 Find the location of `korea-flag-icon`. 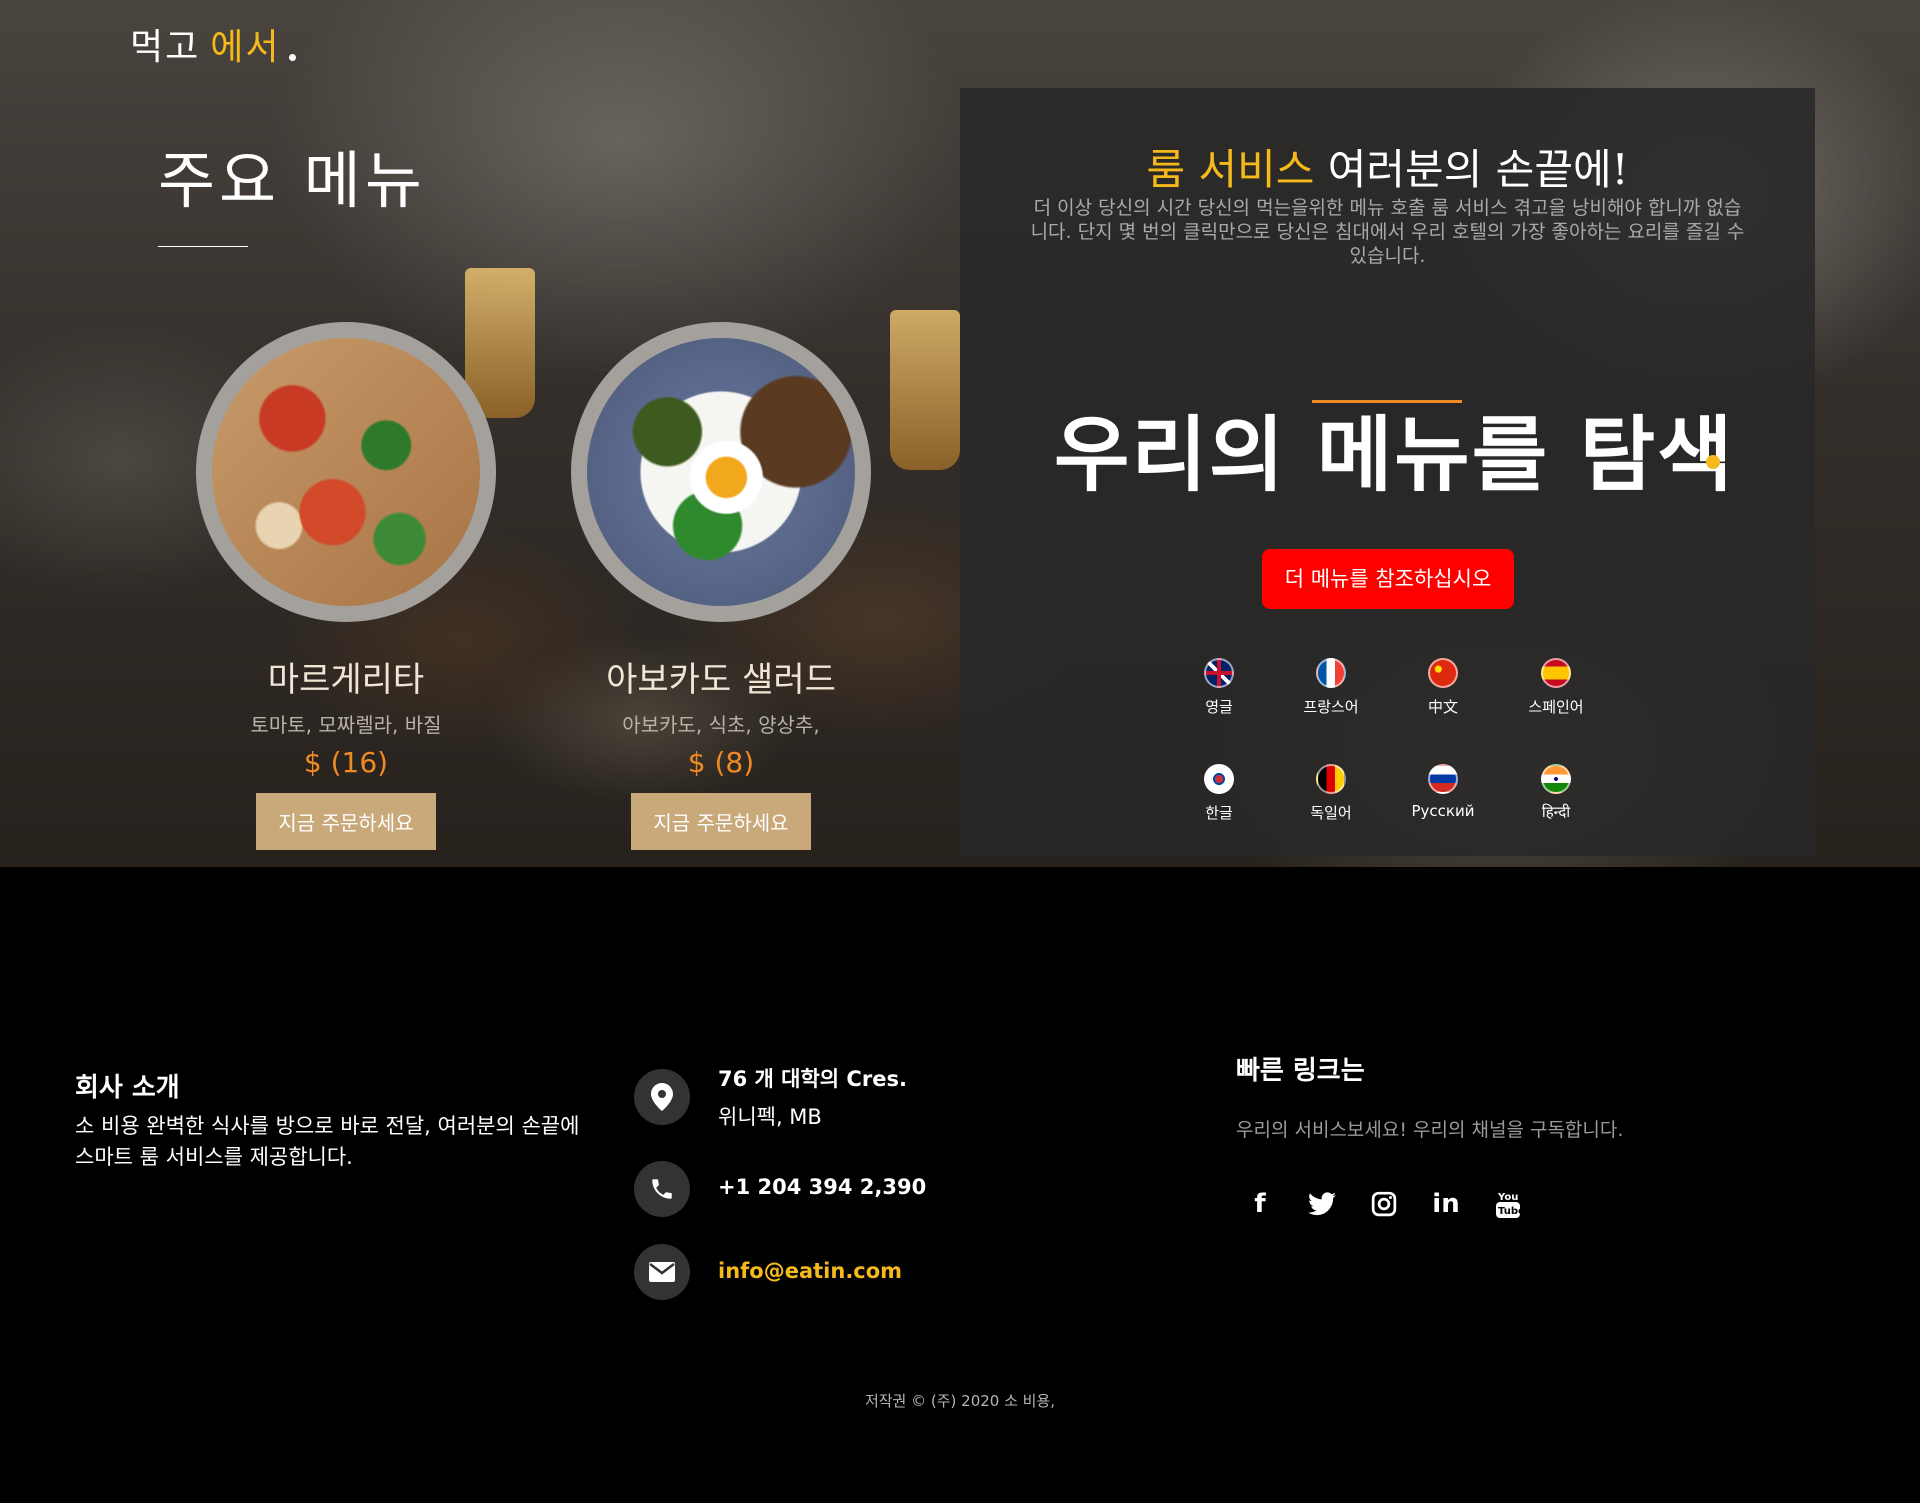

korea-flag-icon is located at coordinates (1219, 779).